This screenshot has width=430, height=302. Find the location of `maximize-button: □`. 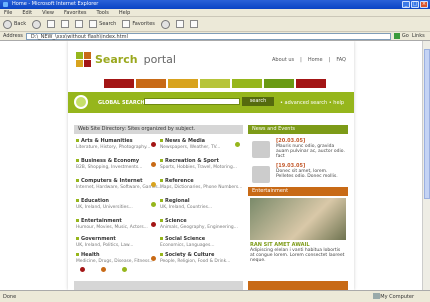

maximize-button: □ is located at coordinates (415, 4).